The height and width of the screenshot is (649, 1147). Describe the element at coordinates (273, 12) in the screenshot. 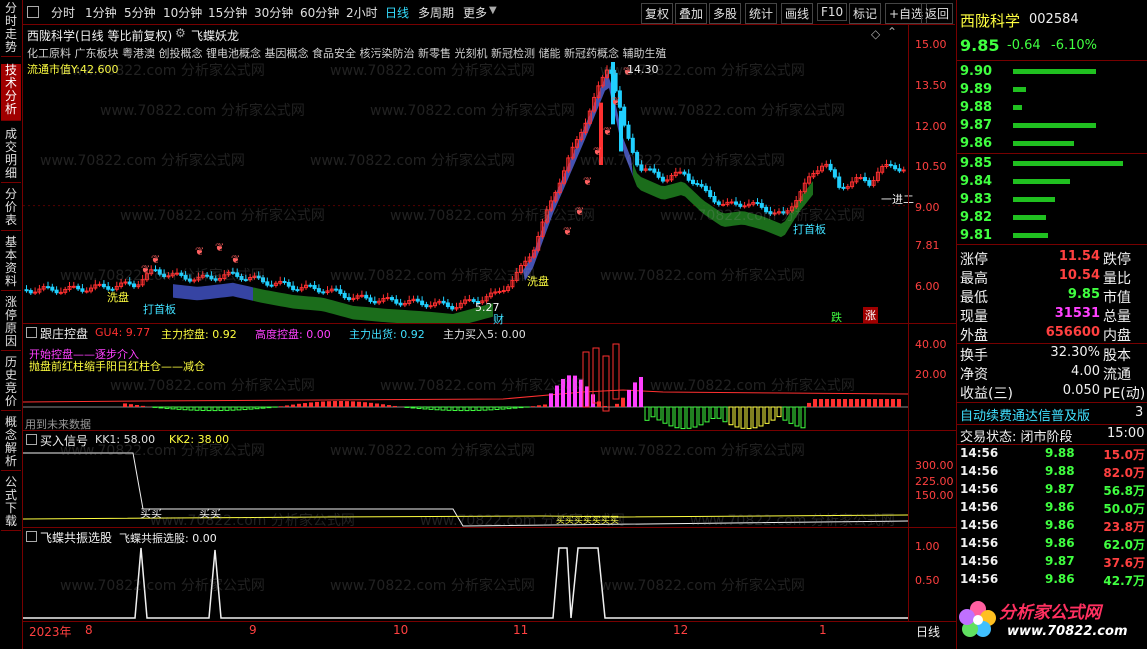

I see `period-30min: 30分钟` at that location.